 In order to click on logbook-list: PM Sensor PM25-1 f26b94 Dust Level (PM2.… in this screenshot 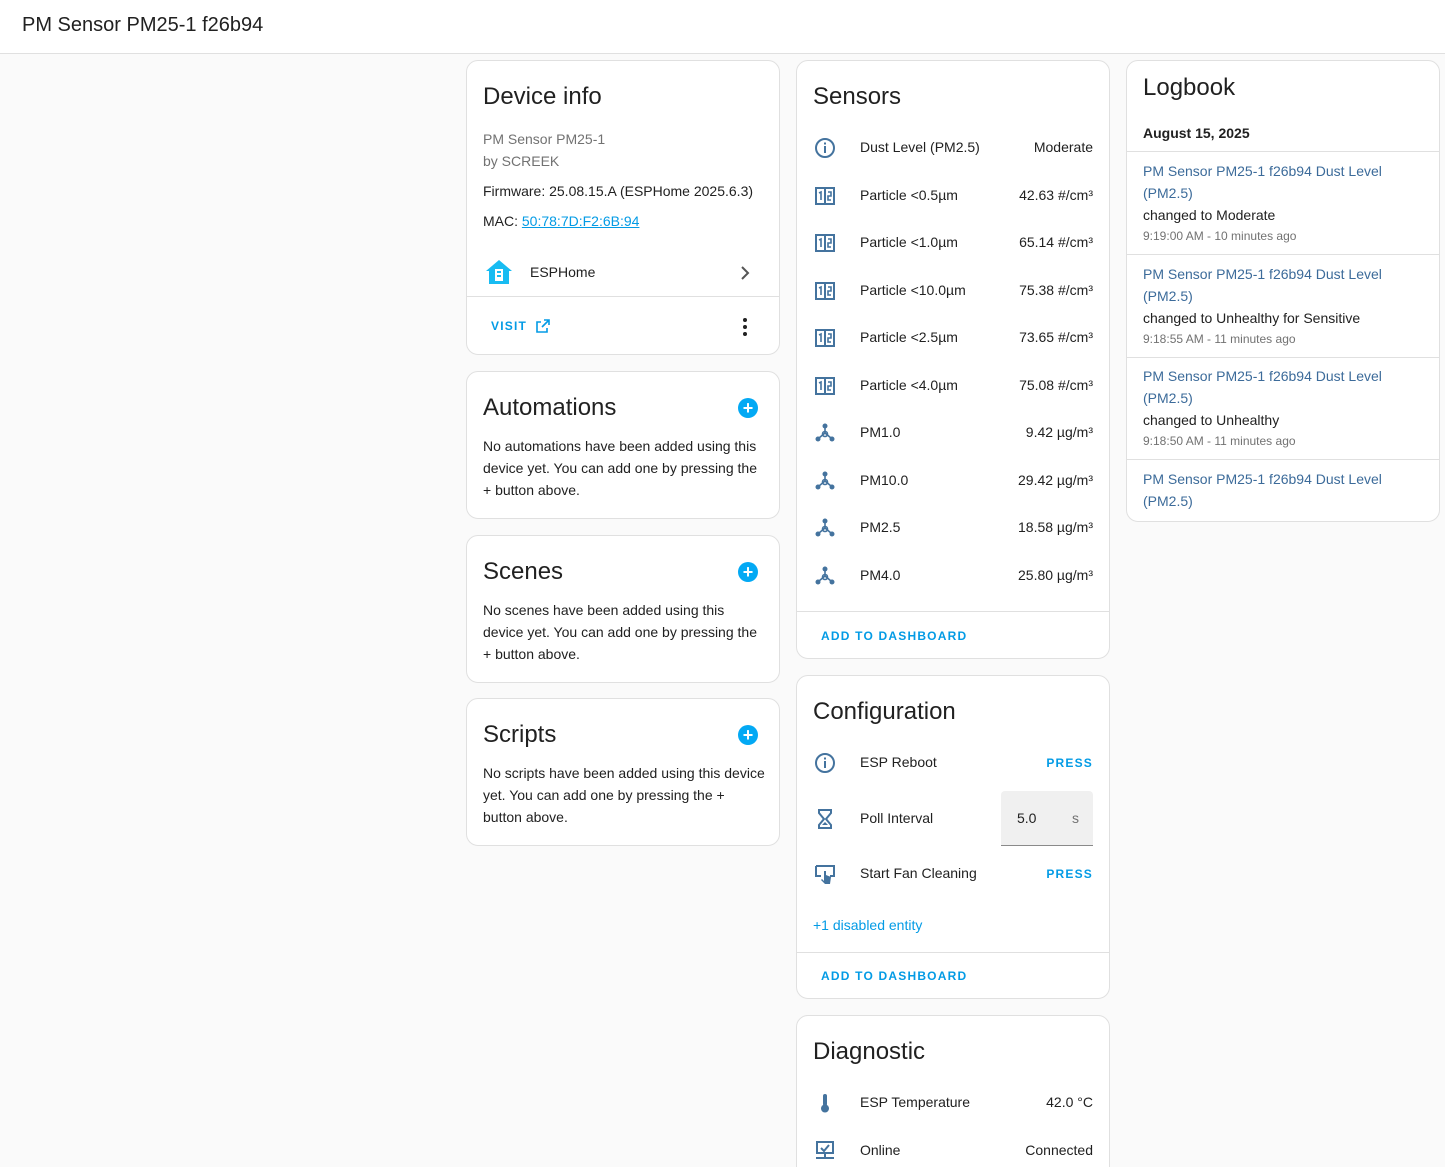, I will do `click(1283, 336)`.